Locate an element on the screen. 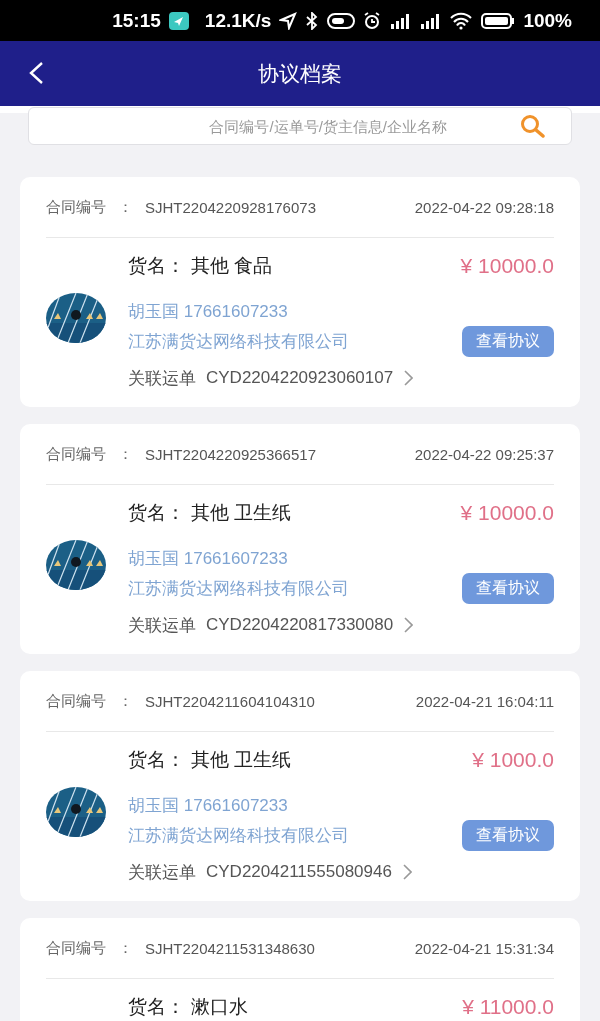 This screenshot has height=1021, width=600. contract-number: SJHT2204211531348630 is located at coordinates (230, 948).